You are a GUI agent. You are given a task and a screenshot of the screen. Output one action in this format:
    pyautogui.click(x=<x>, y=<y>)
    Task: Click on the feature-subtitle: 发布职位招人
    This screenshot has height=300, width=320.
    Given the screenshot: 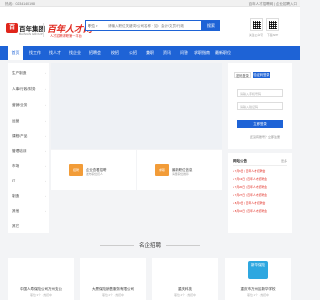 What is the action you would take?
    pyautogui.click(x=94, y=174)
    